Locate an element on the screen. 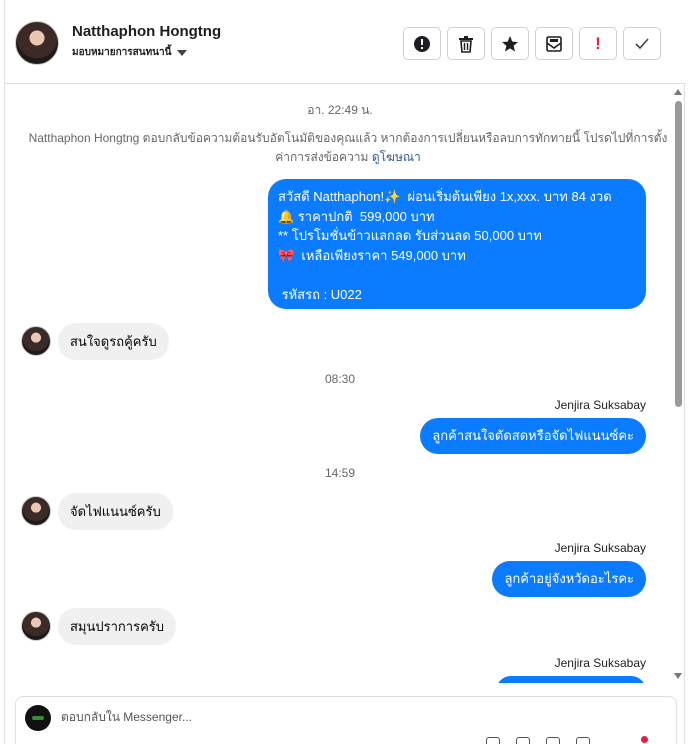 This screenshot has height=744, width=689. mark-unread-icon is located at coordinates (554, 43).